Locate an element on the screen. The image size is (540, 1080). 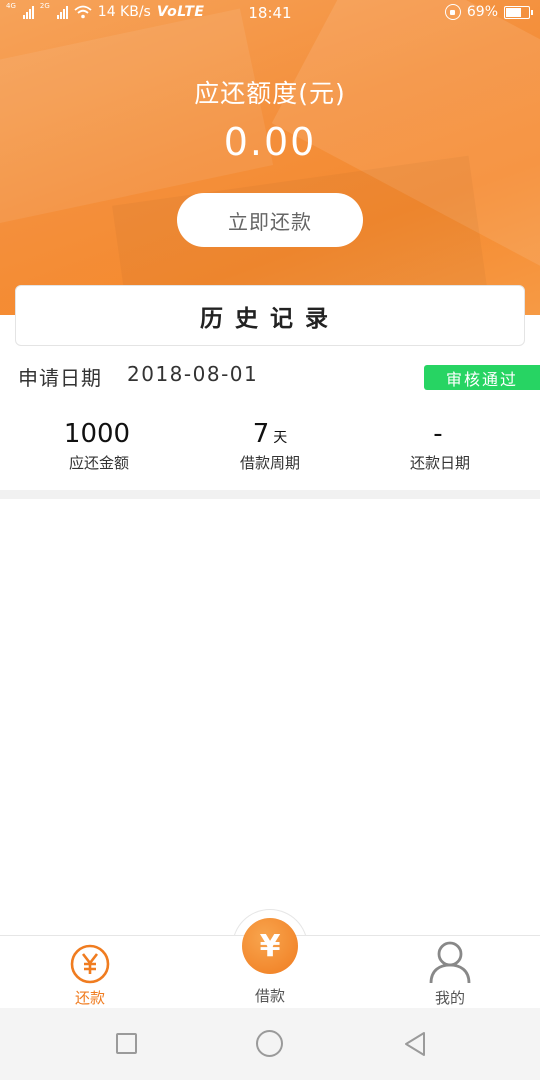
battery-icon is located at coordinates (518, 12).